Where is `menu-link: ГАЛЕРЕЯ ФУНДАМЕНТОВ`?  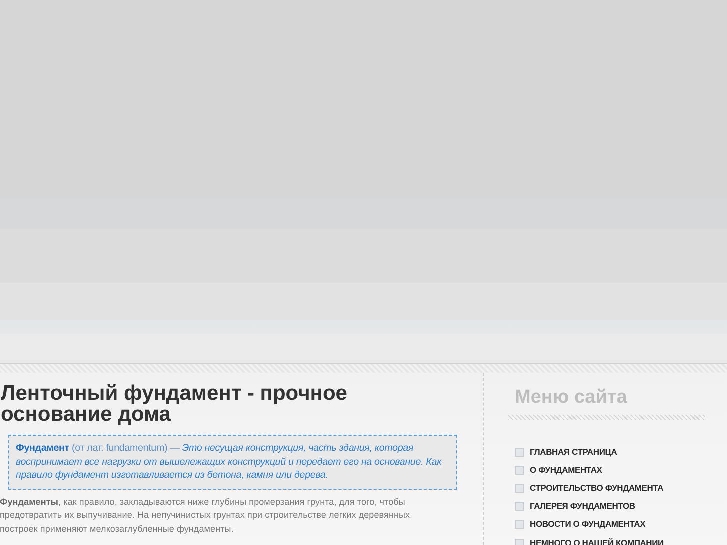
menu-link: ГАЛЕРЕЯ ФУНДАМЕНТОВ is located at coordinates (583, 506).